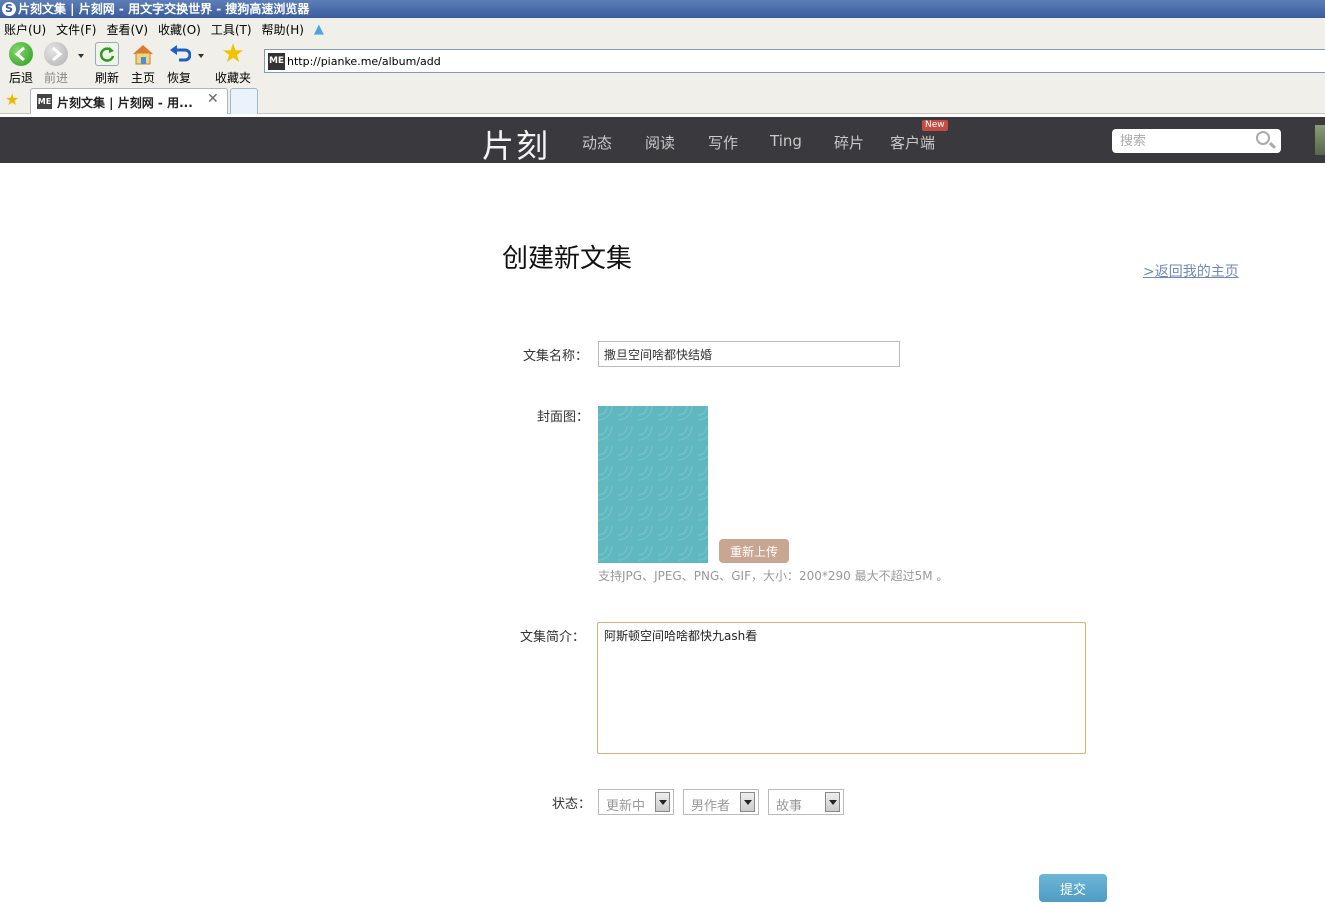 Image resolution: width=1325 pixels, height=915 pixels. I want to click on refresh-icon, so click(107, 54).